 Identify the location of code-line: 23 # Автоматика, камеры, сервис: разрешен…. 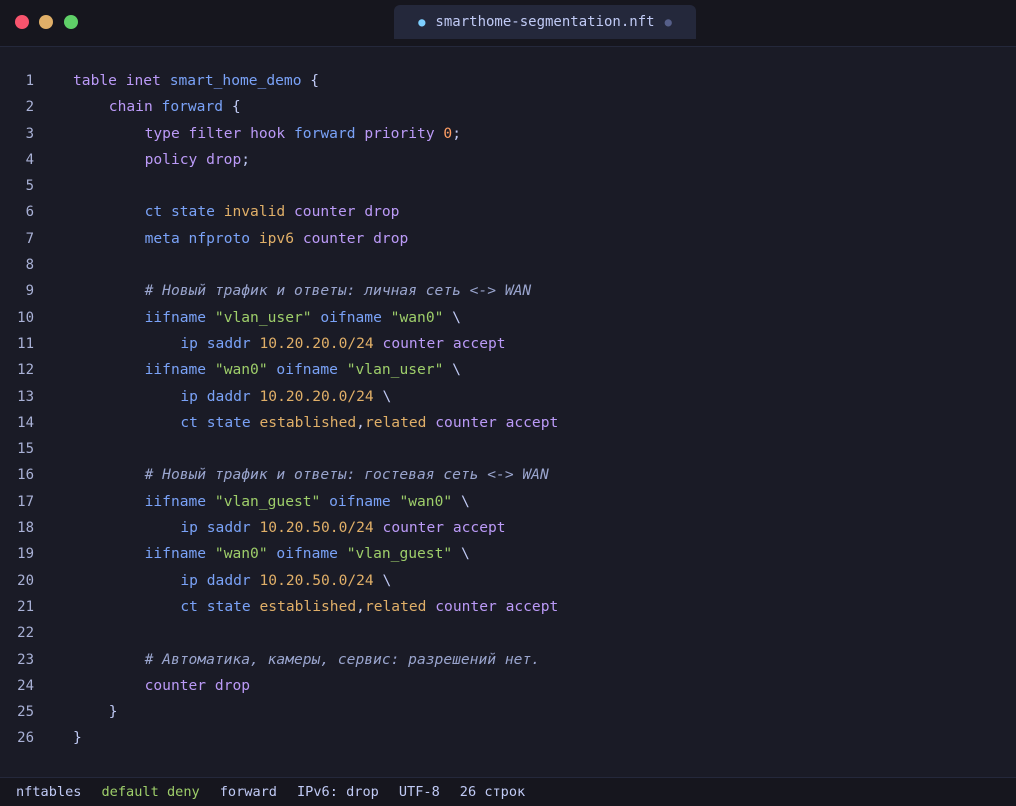
(508, 660).